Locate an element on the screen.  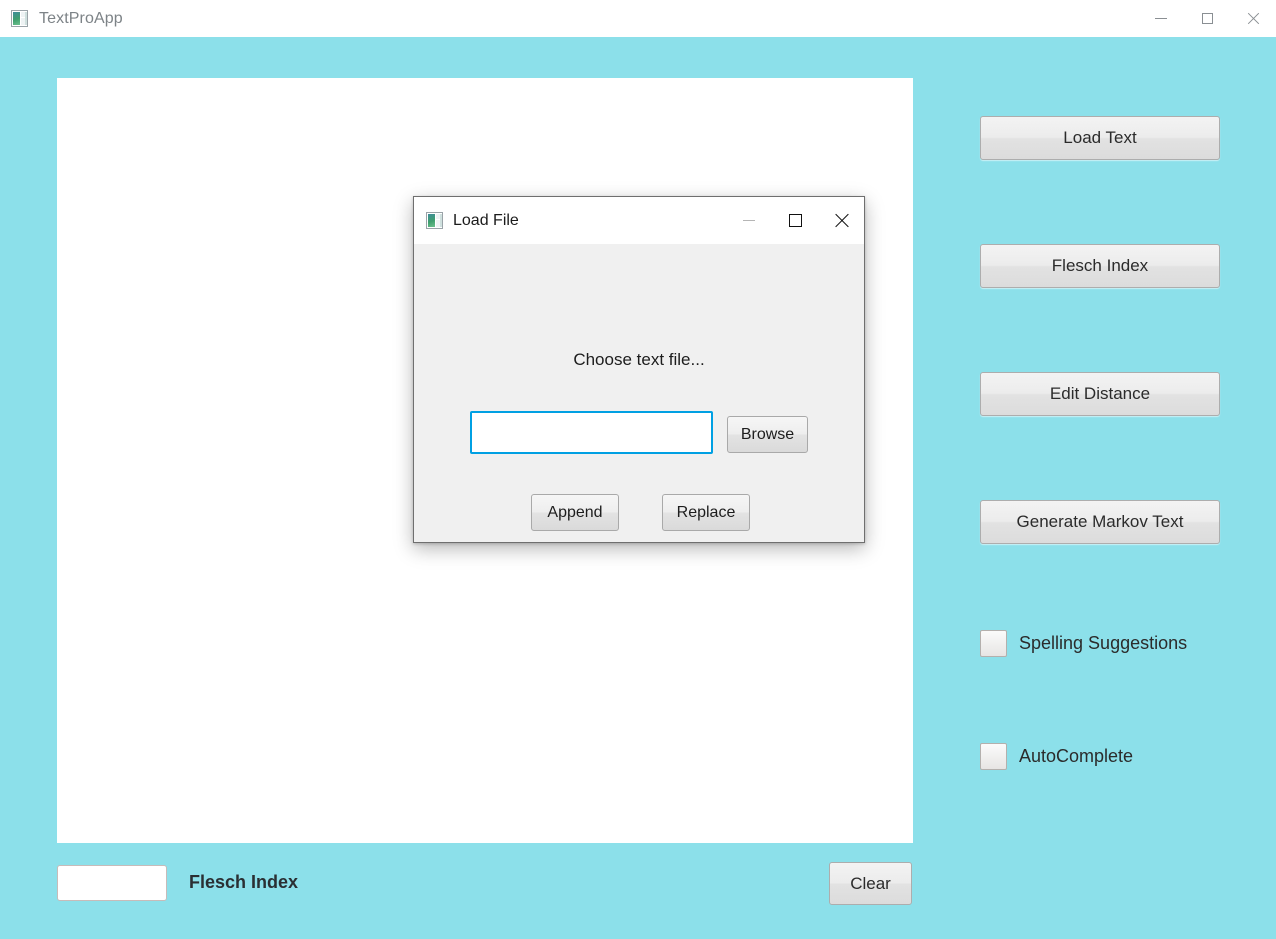
dialog-window-controls is located at coordinates (795, 220).